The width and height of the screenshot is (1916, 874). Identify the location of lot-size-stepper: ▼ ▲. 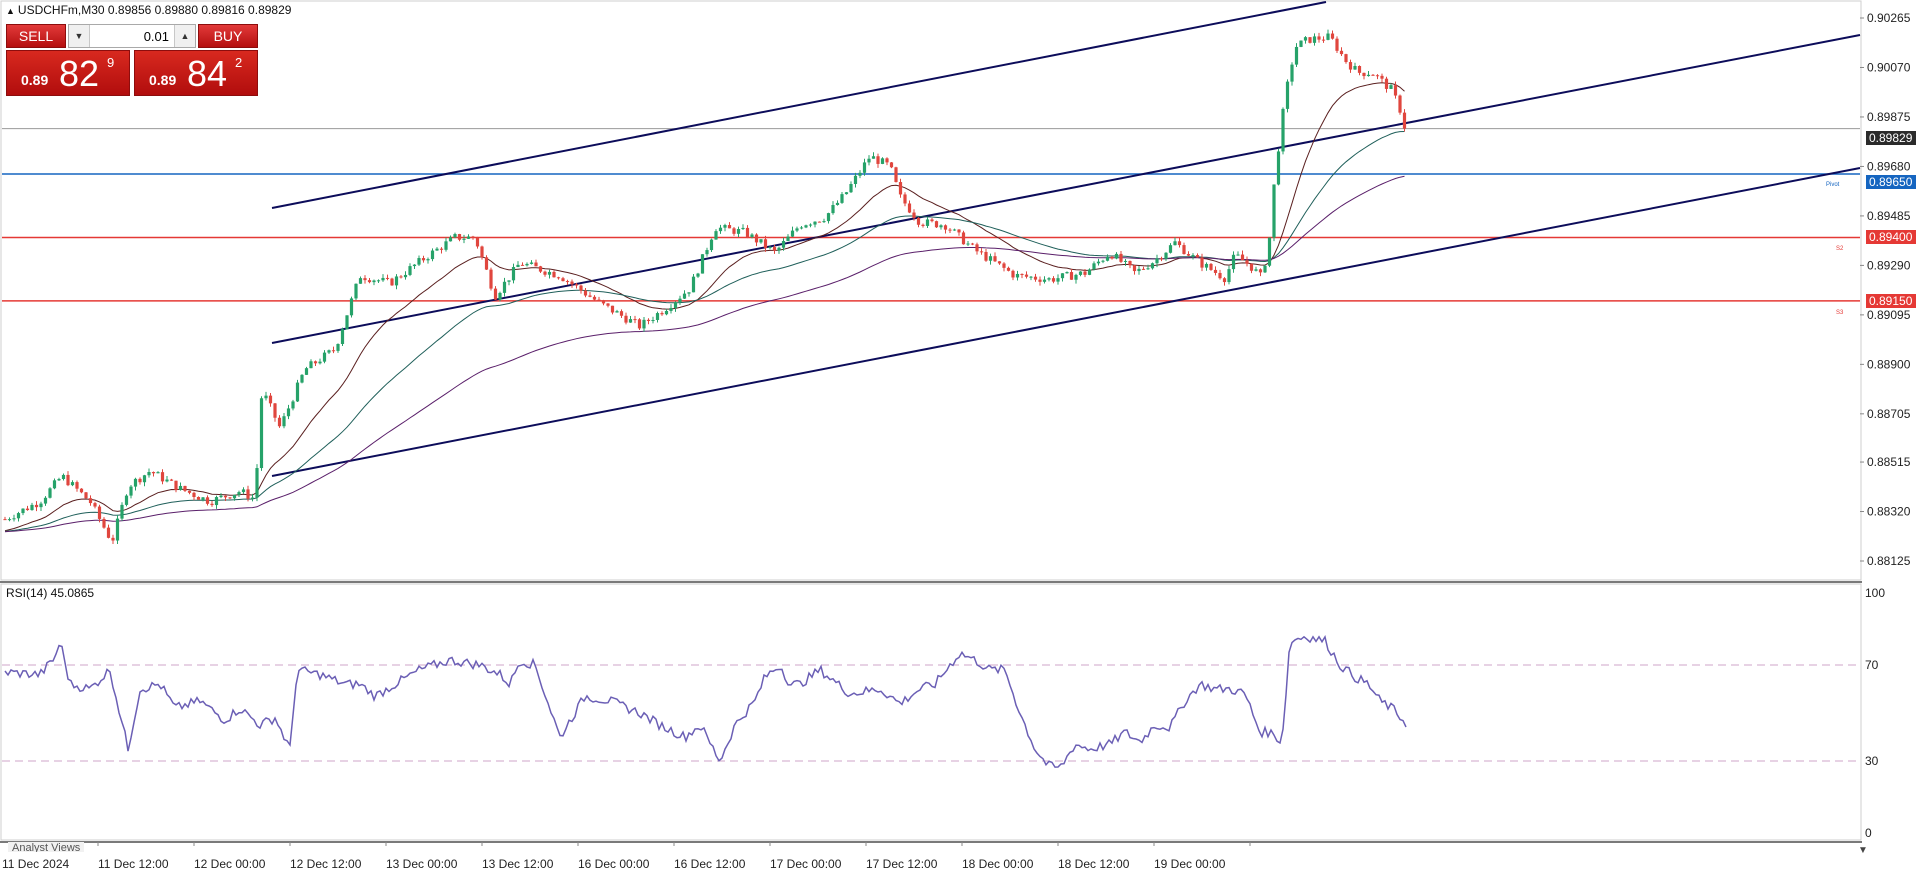
(132, 36).